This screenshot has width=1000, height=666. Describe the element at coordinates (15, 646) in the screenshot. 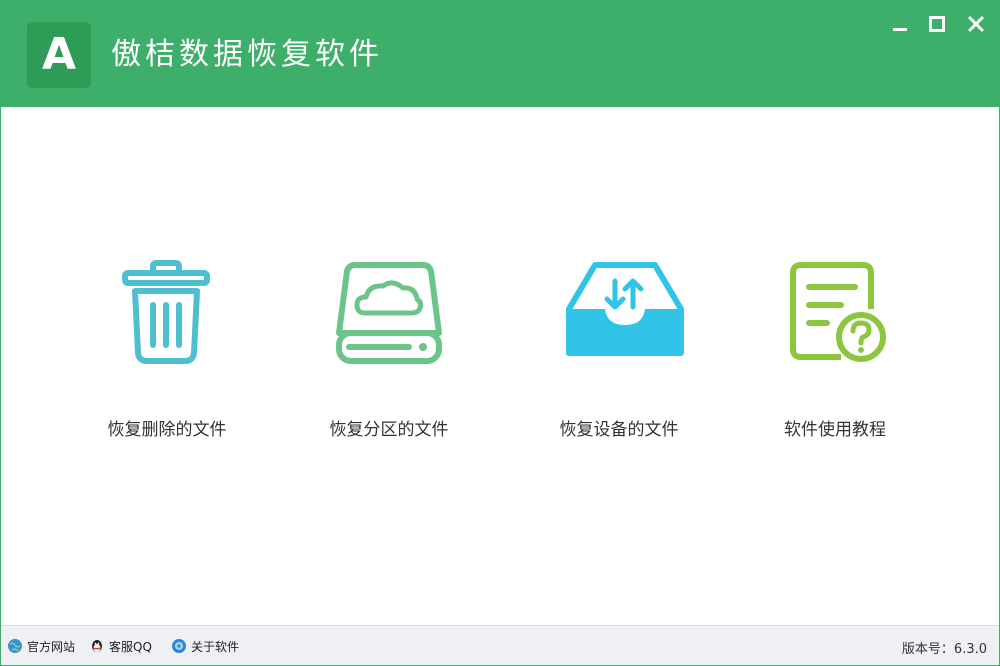

I see `globe-icon` at that location.